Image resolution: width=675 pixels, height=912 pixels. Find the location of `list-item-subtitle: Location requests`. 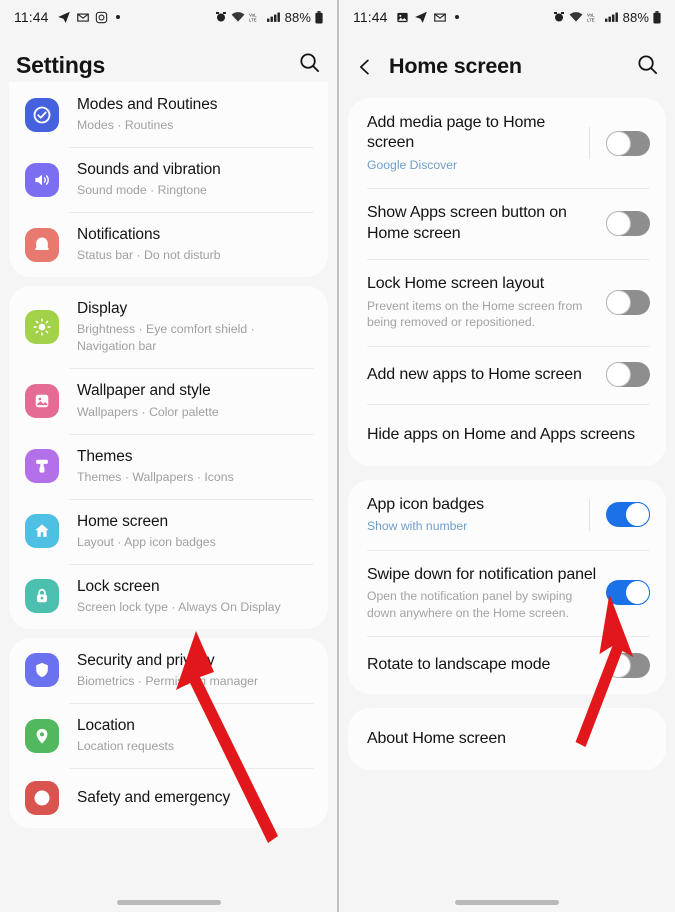

list-item-subtitle: Location requests is located at coordinates (126, 746).